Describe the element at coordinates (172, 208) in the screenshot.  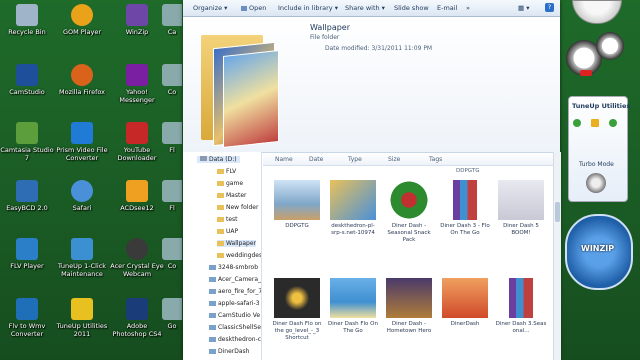
I see `desktop-icon-label: Fl` at that location.